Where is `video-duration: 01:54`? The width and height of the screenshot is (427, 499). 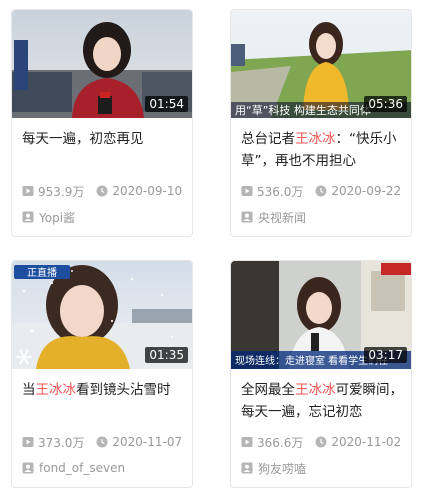 video-duration: 01:54 is located at coordinates (166, 104).